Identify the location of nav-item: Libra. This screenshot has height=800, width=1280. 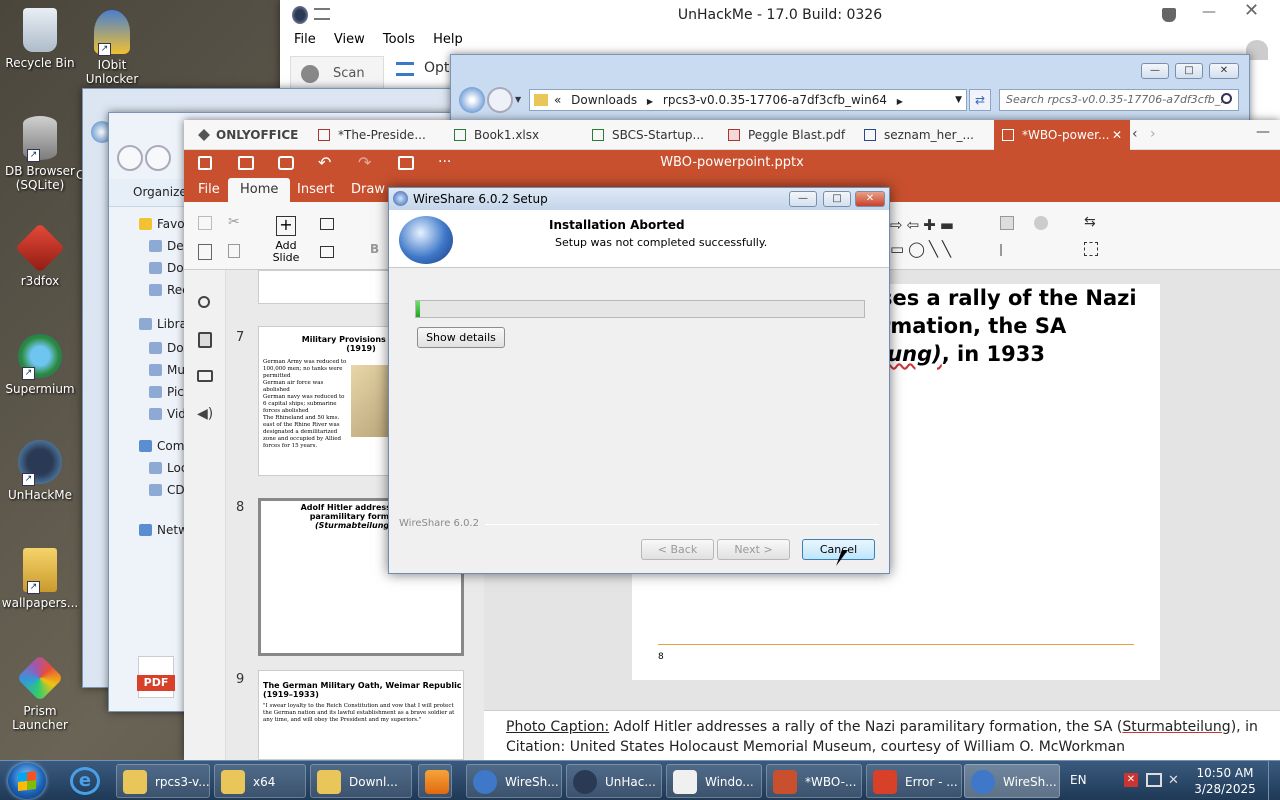
(162, 324).